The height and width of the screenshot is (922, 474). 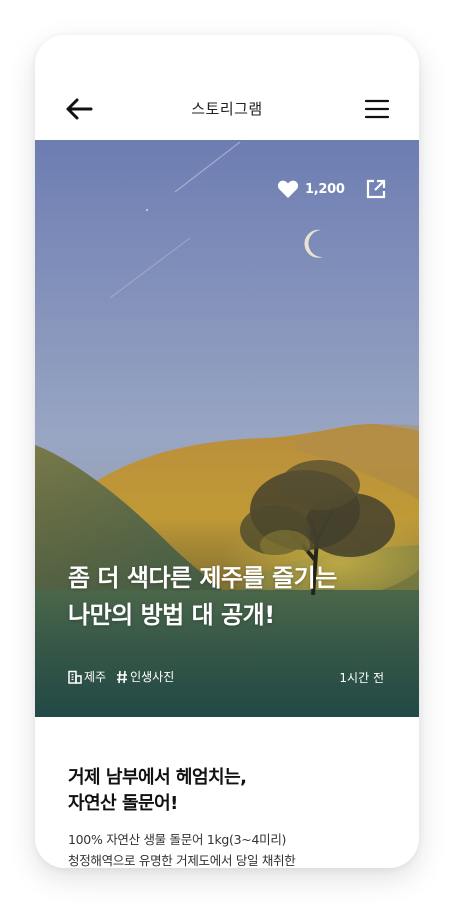 What do you see at coordinates (227, 109) in the screenshot?
I see `page-title: 스토리그램` at bounding box center [227, 109].